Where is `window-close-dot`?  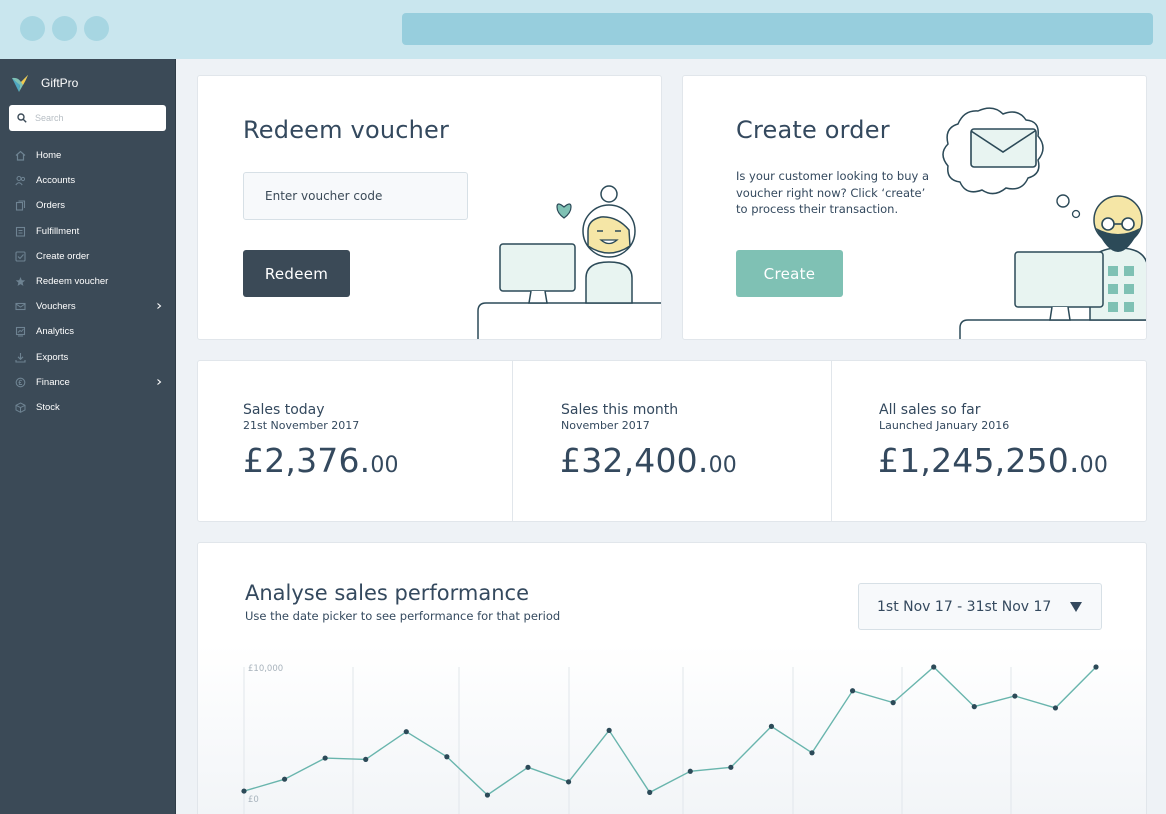 window-close-dot is located at coordinates (32, 28).